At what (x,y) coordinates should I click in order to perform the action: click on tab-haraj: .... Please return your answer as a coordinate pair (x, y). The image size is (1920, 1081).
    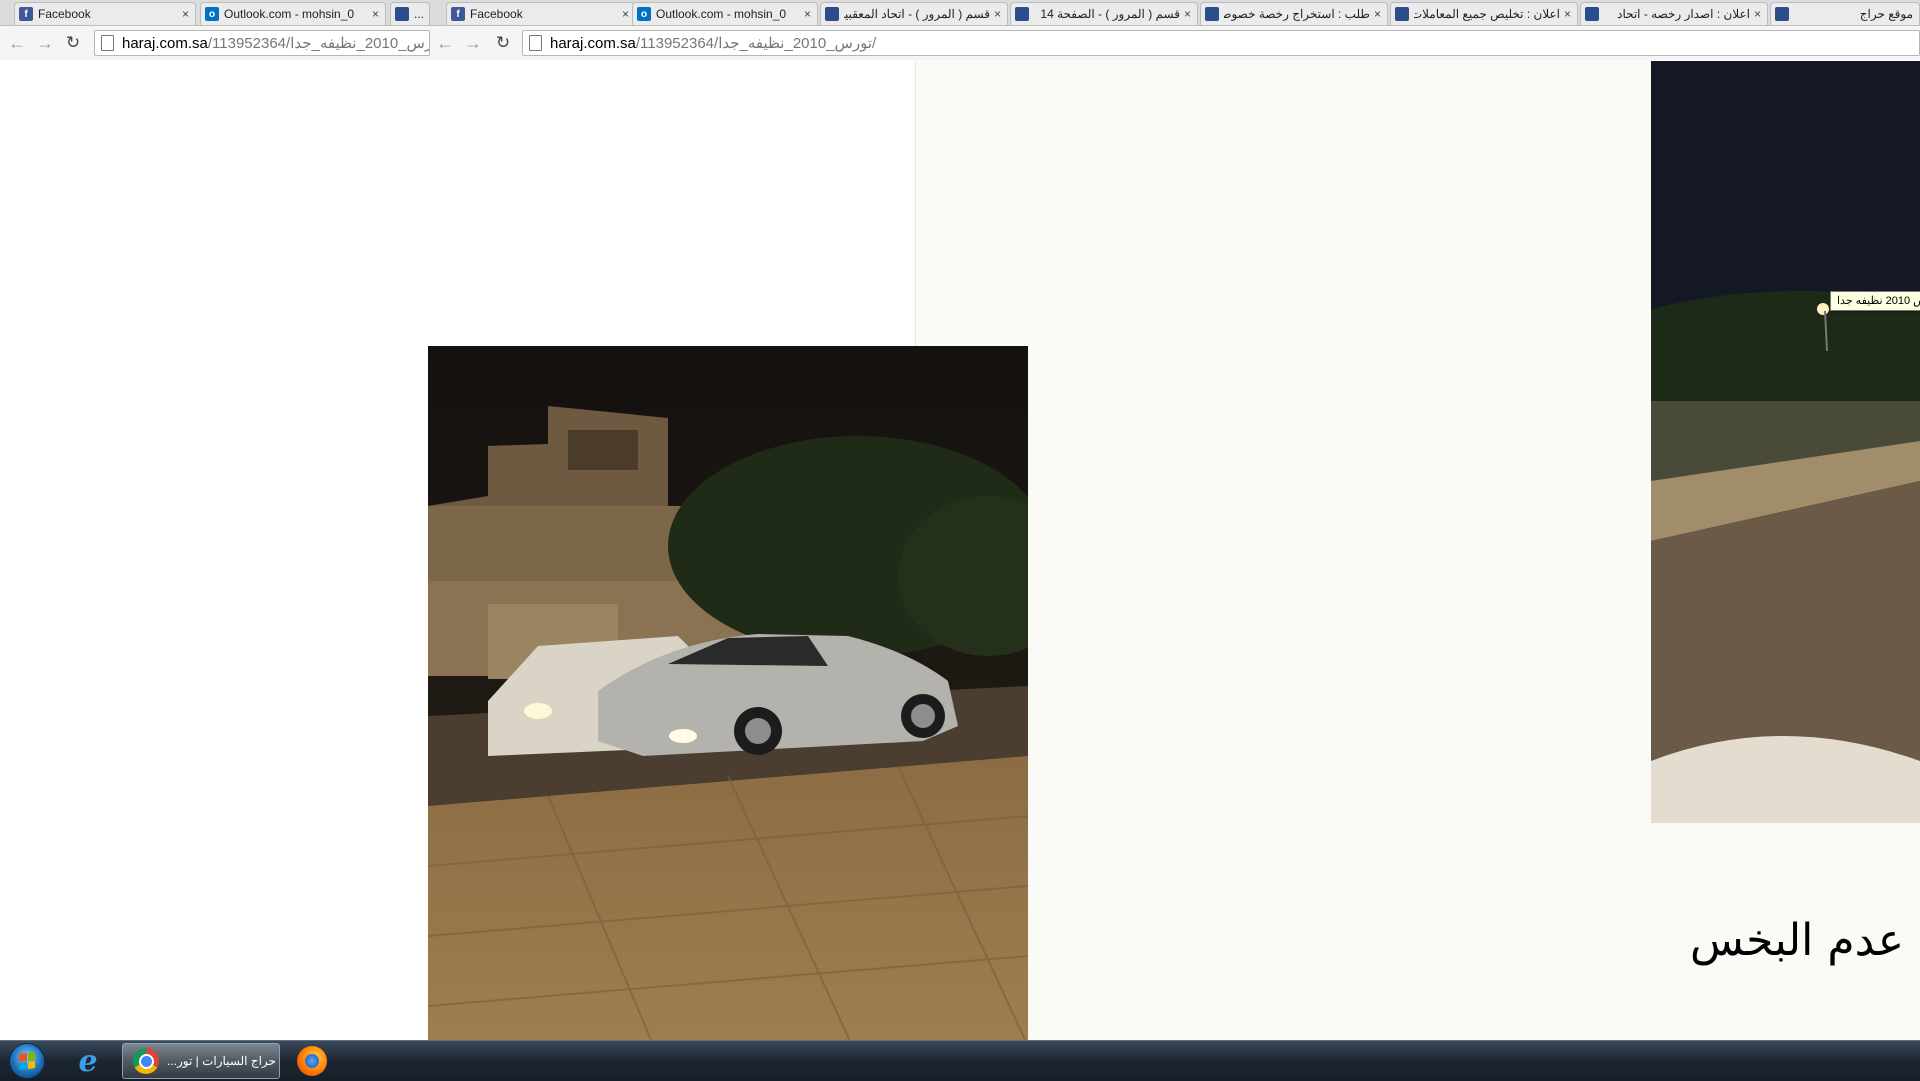
    Looking at the image, I should click on (410, 13).